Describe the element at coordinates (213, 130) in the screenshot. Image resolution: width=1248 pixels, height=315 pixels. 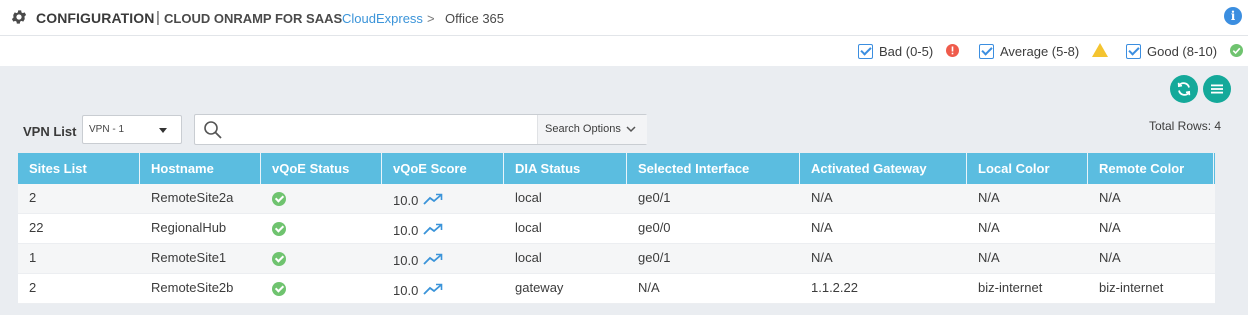
I see `search-icon` at that location.